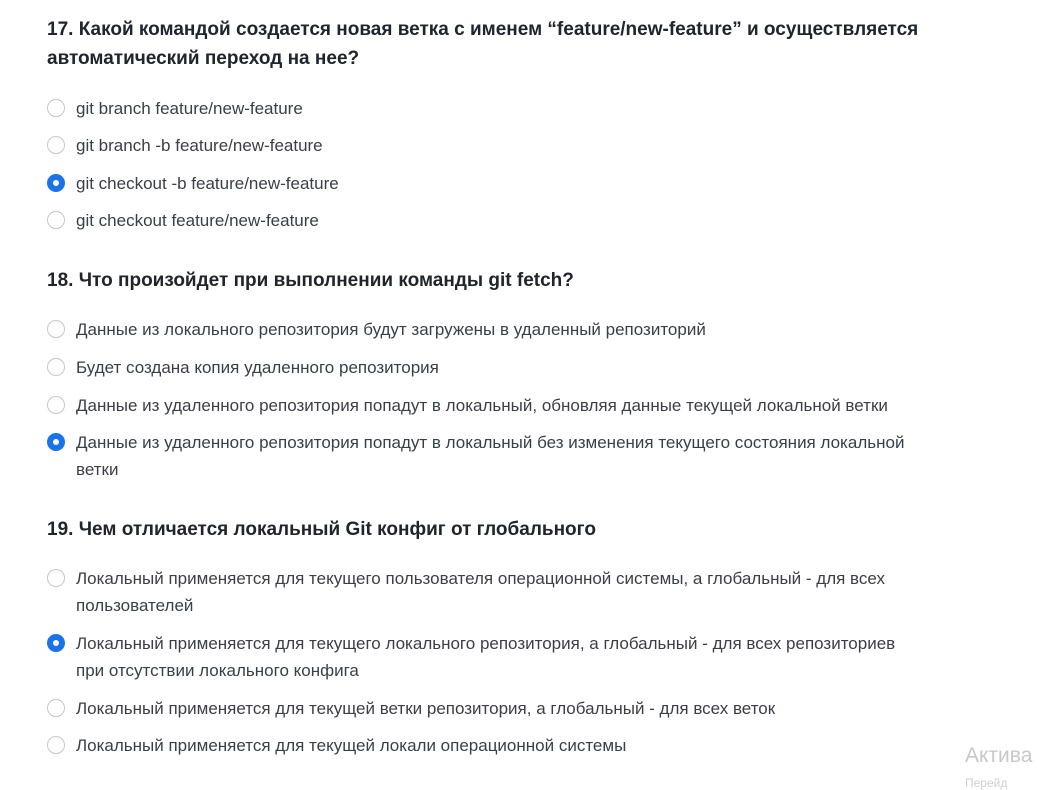  What do you see at coordinates (986, 783) in the screenshot?
I see `windows-activation-watermark-sub: Перейд` at bounding box center [986, 783].